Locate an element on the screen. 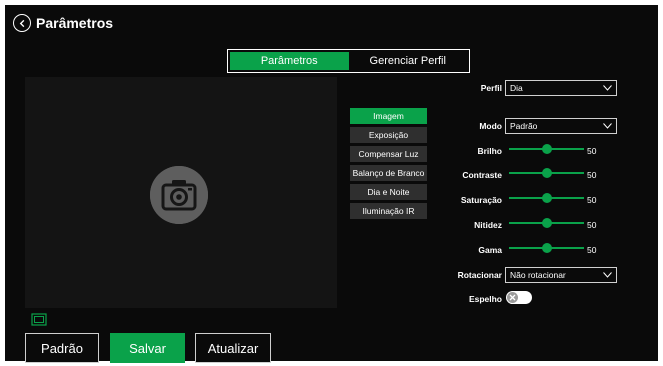 This screenshot has height=366, width=663. refresh-button: Atualizar is located at coordinates (233, 348).